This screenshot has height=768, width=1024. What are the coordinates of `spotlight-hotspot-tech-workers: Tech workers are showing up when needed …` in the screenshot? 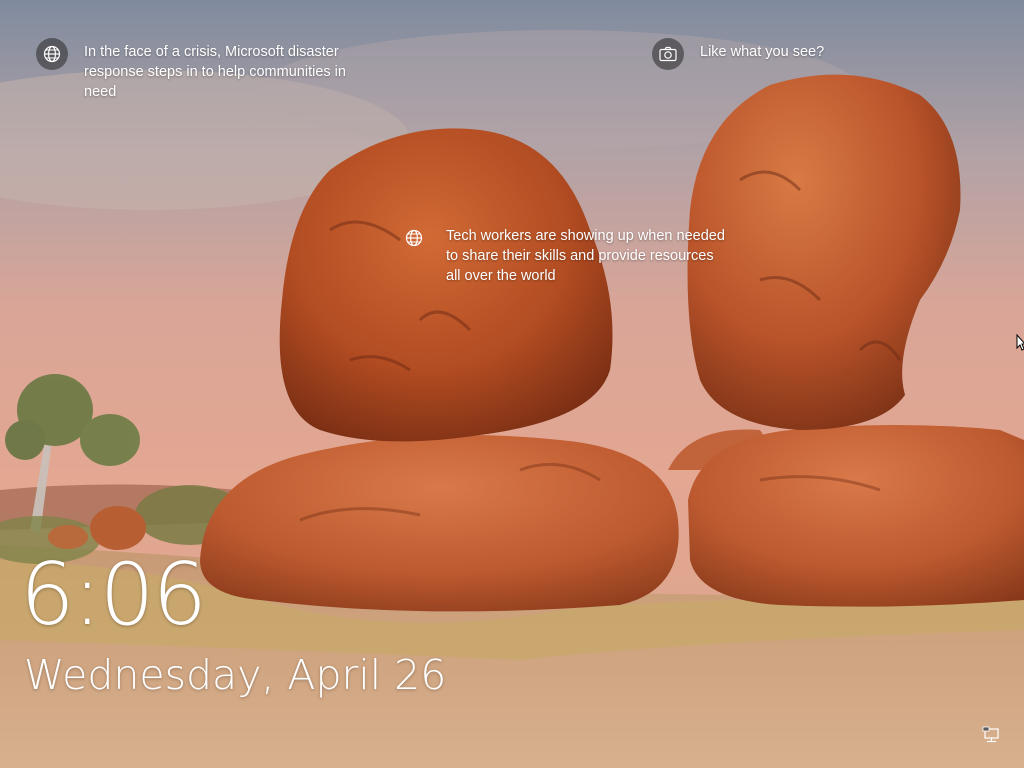 It's located at (563, 256).